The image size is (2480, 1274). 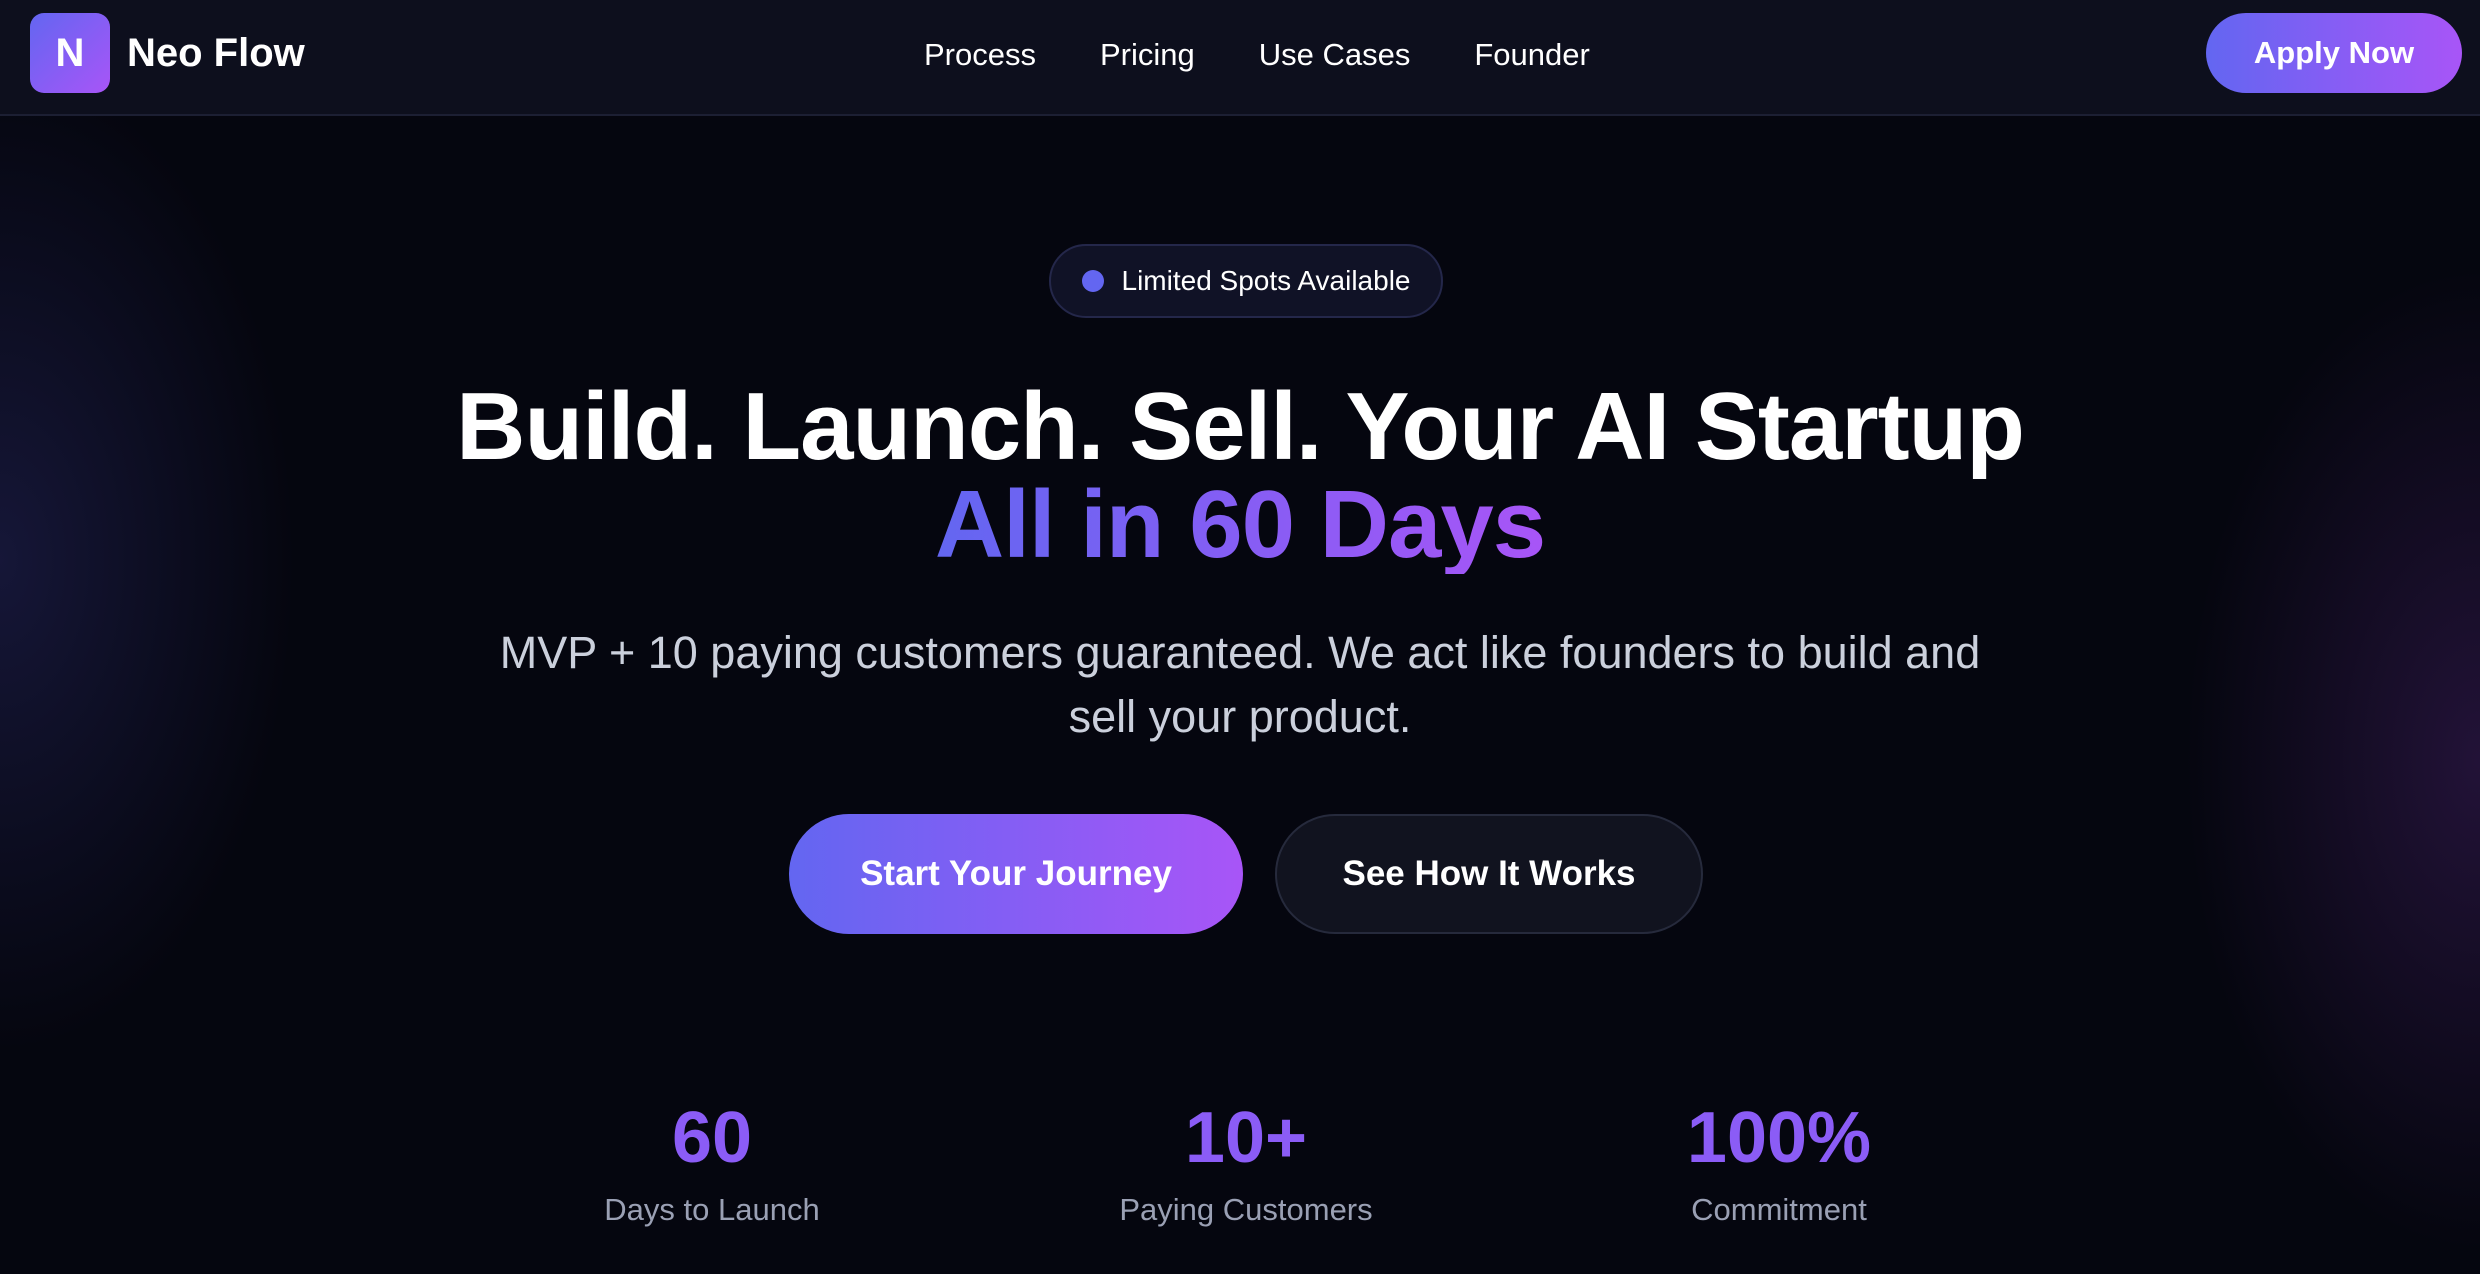 I want to click on brand-name: Neo Flow, so click(x=216, y=52).